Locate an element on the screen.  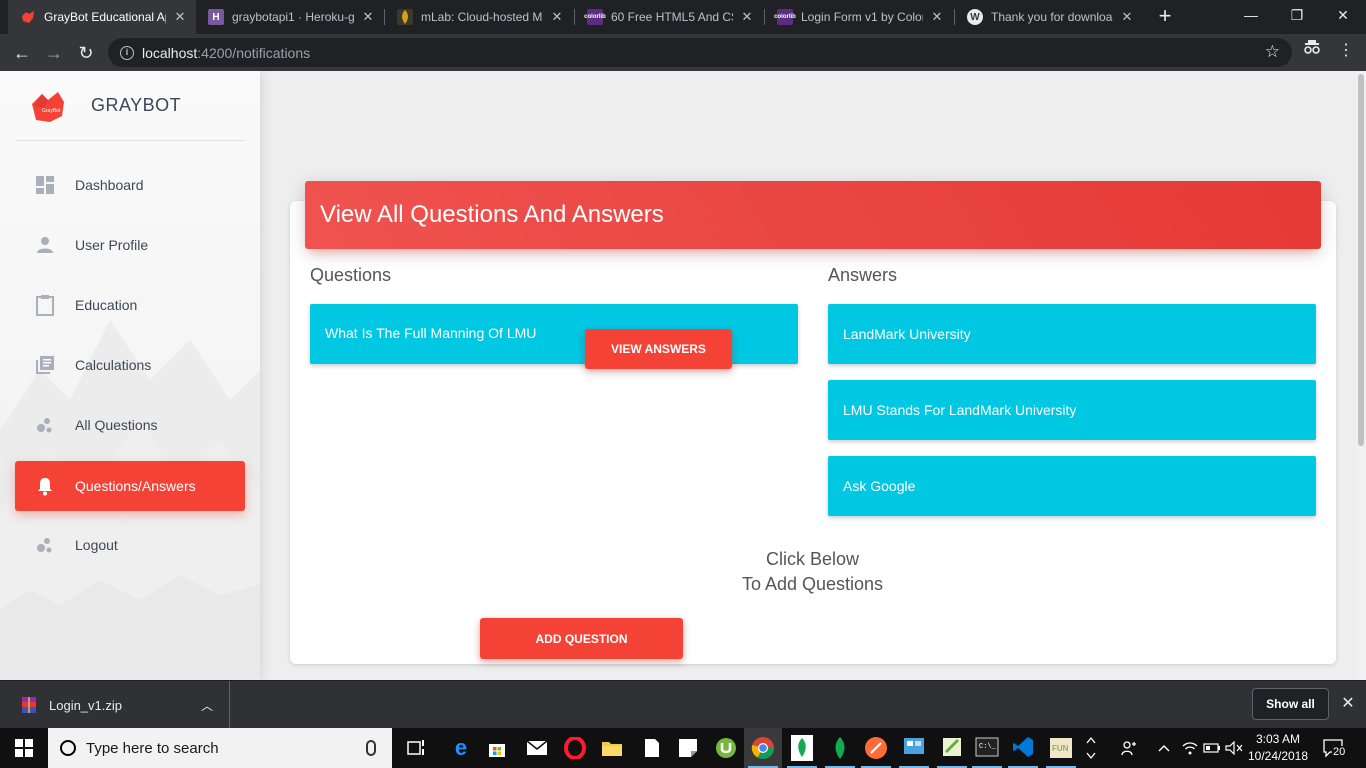
sidebar-brand: GrayBot GRAYBOT is located at coordinates (130, 106).